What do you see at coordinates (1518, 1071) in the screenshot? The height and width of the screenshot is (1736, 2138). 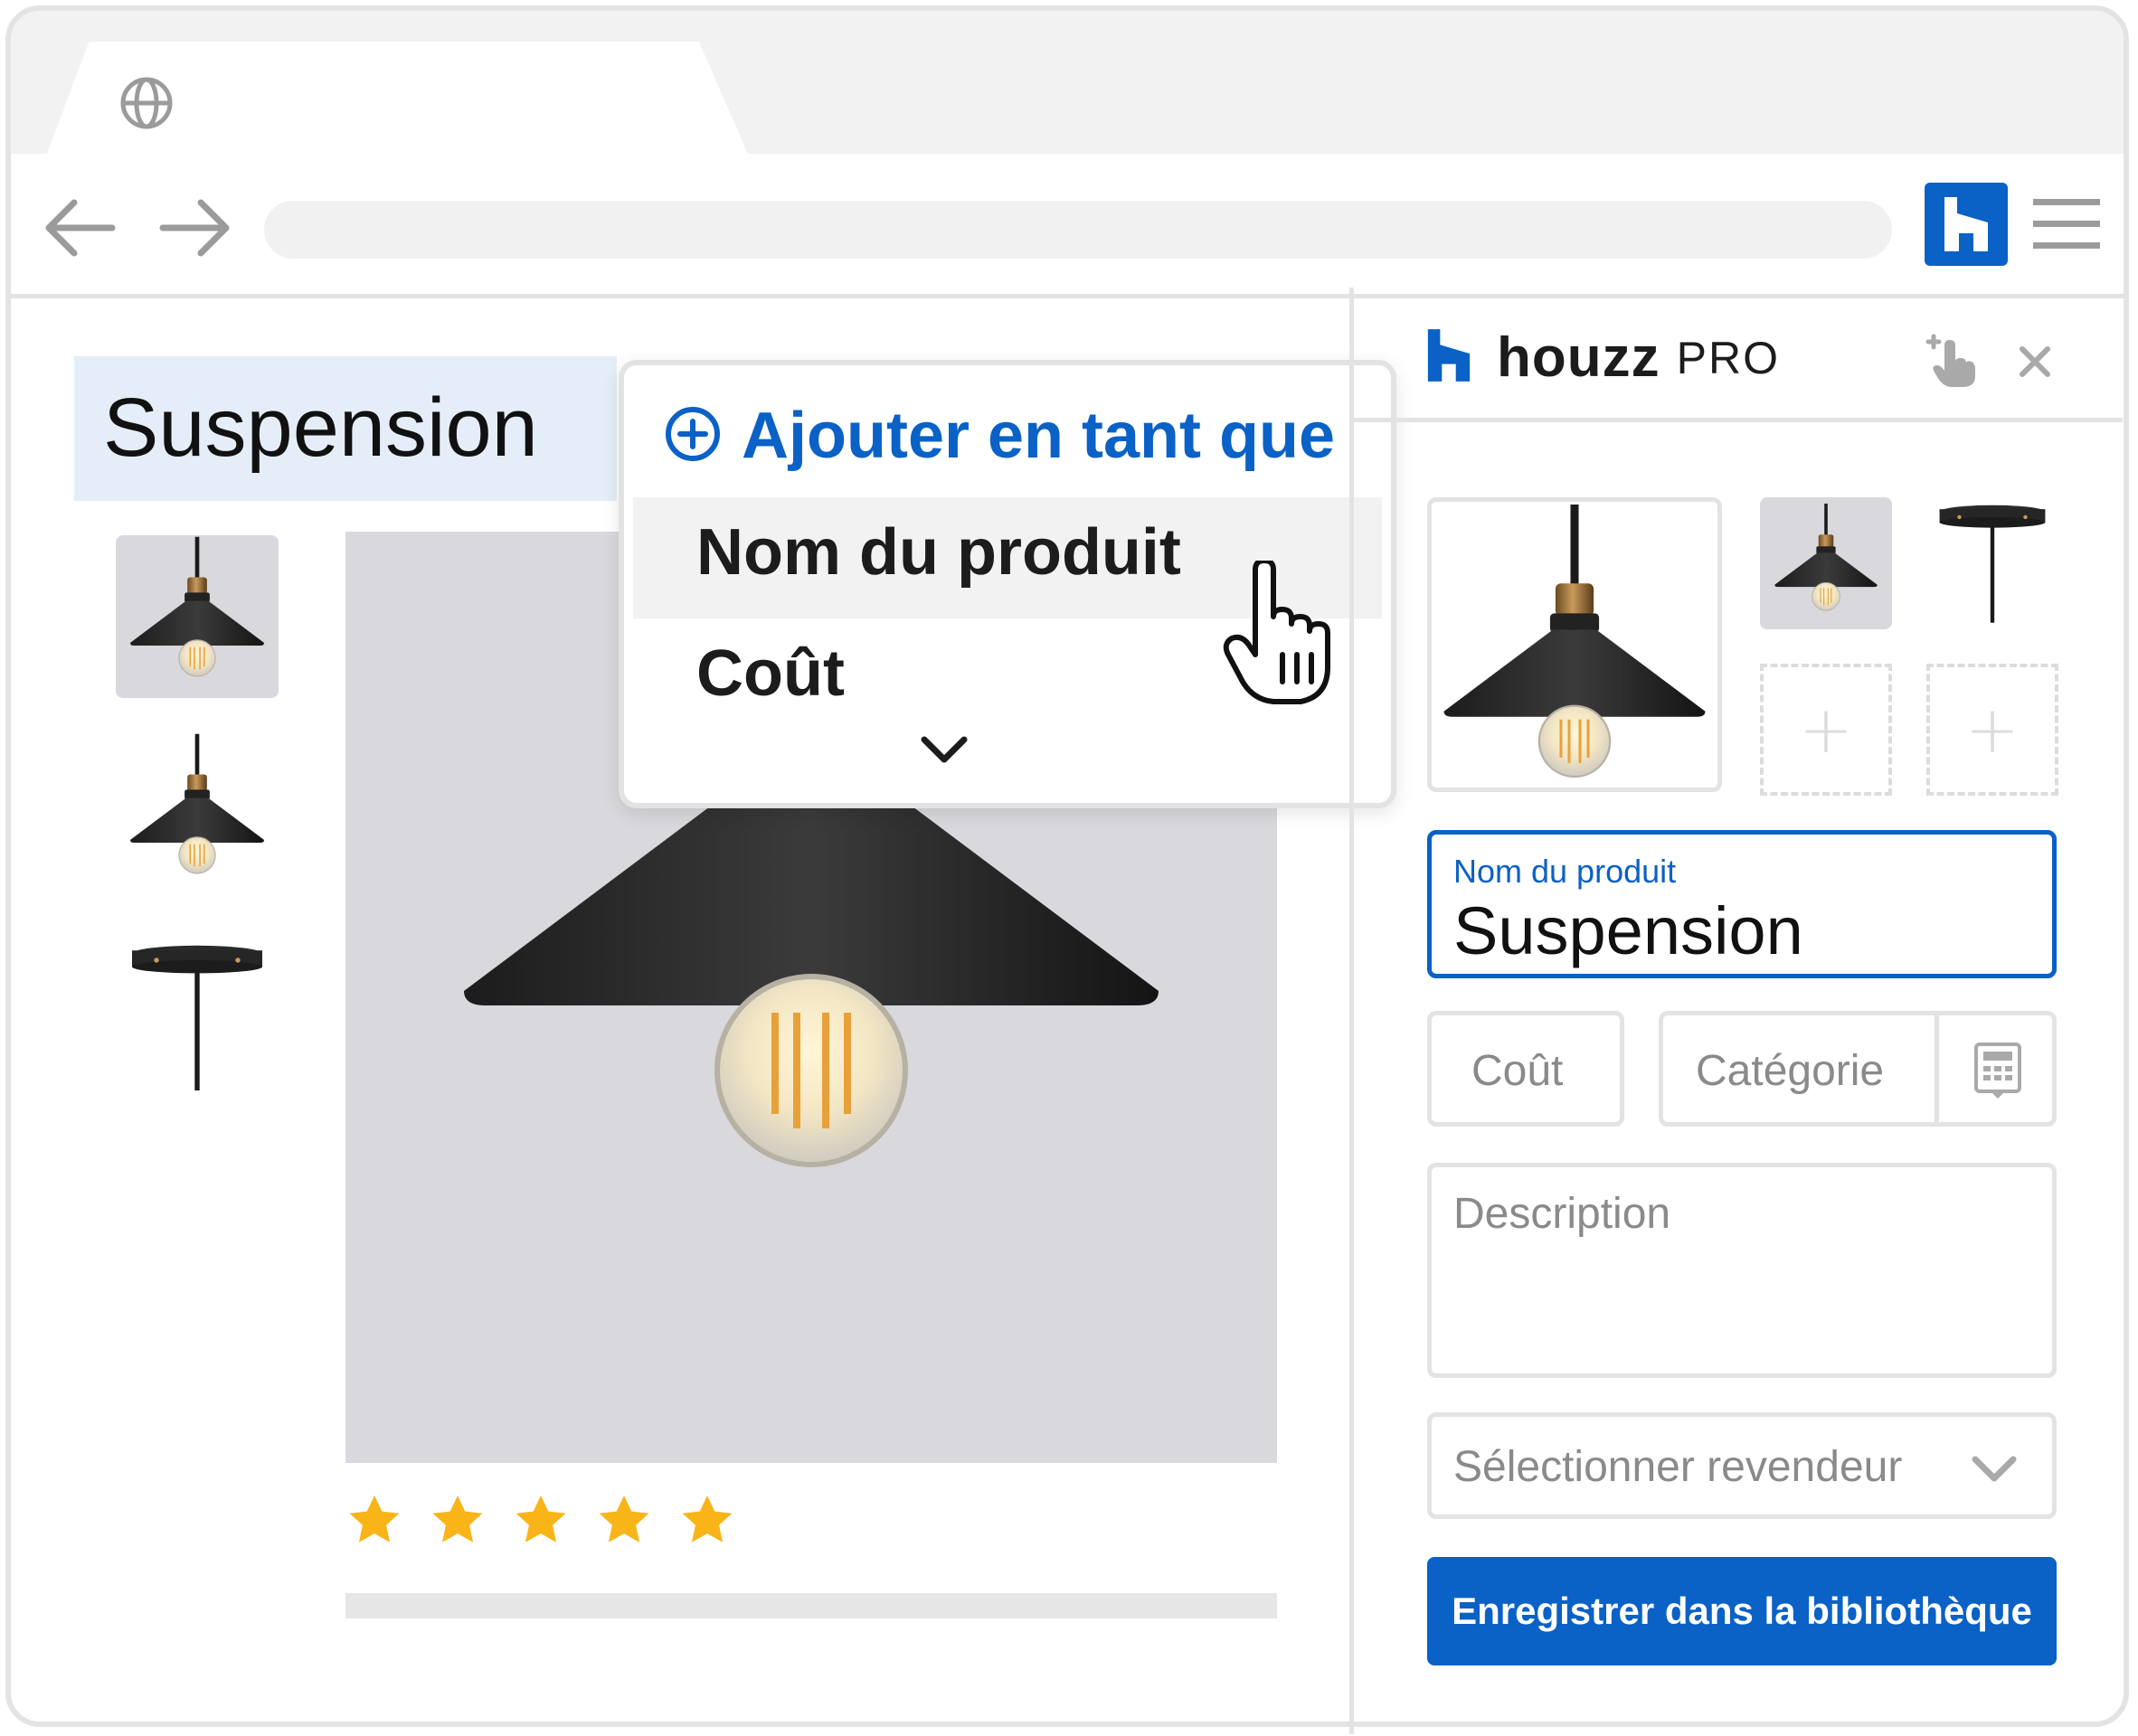 I see `cost-placeholder: Coût` at bounding box center [1518, 1071].